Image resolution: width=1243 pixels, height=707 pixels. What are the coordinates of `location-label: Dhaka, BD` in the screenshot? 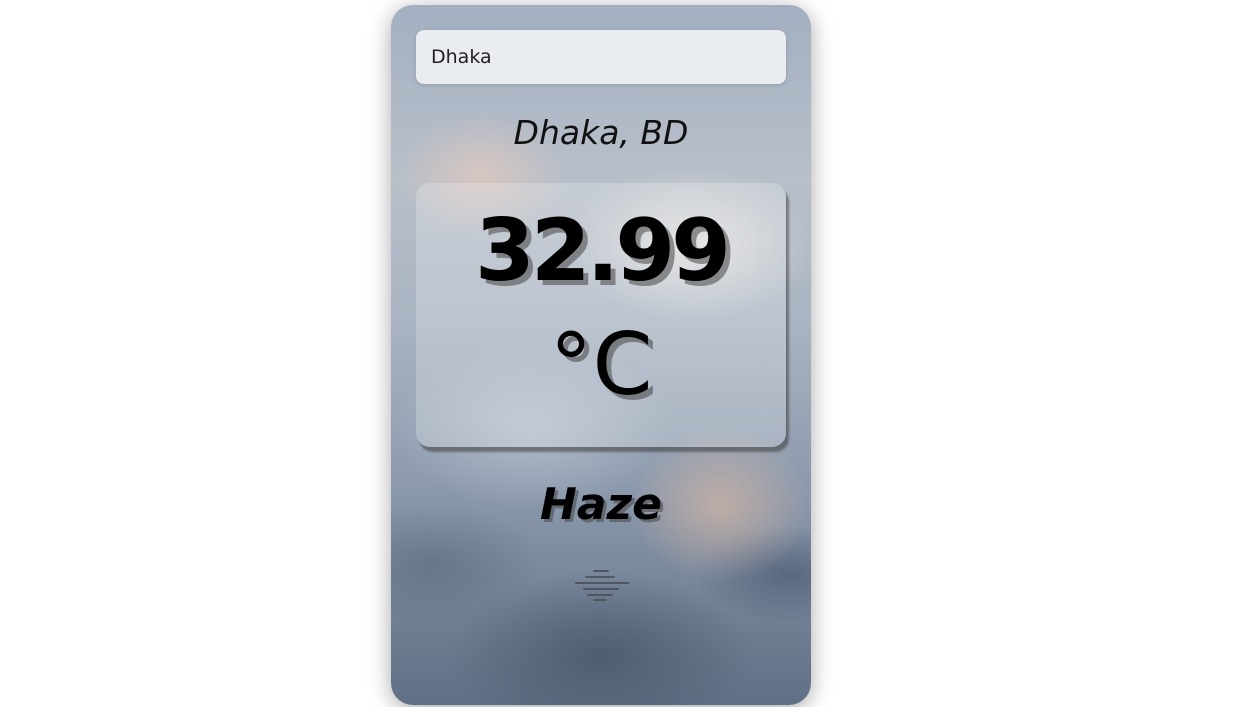 It's located at (601, 132).